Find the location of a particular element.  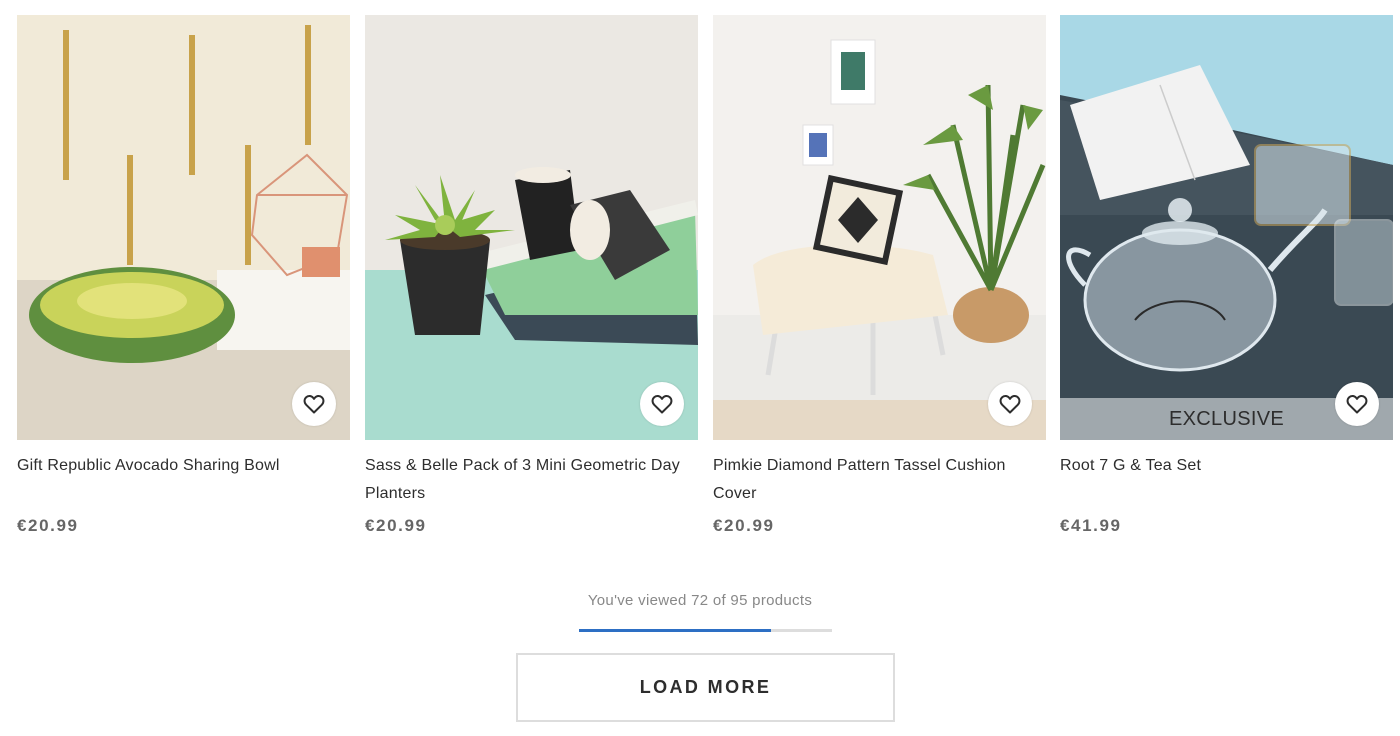

avocado-bowl-photo is located at coordinates (183, 227).